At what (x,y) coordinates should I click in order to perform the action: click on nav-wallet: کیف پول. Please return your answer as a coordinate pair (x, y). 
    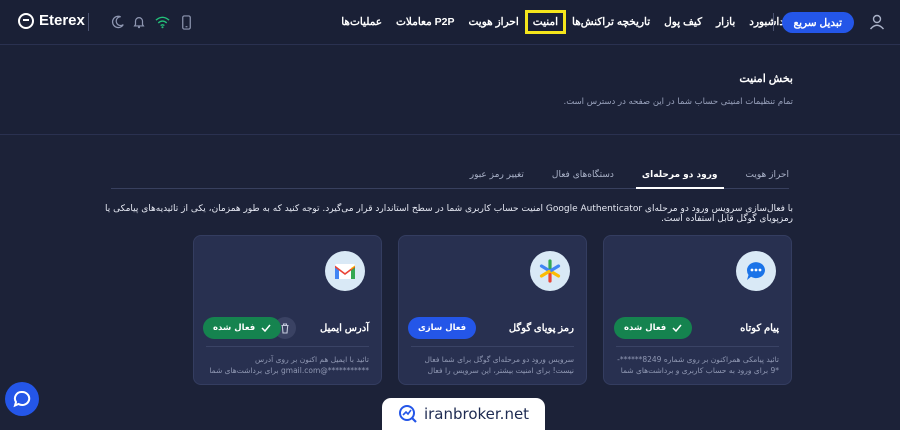
    Looking at the image, I should click on (683, 22).